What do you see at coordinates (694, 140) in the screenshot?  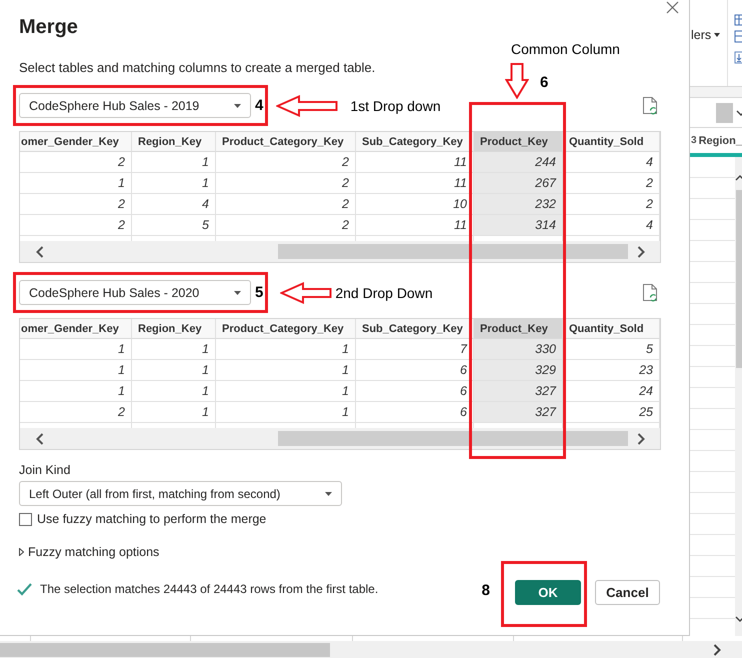 I see `data-type-label: 3` at bounding box center [694, 140].